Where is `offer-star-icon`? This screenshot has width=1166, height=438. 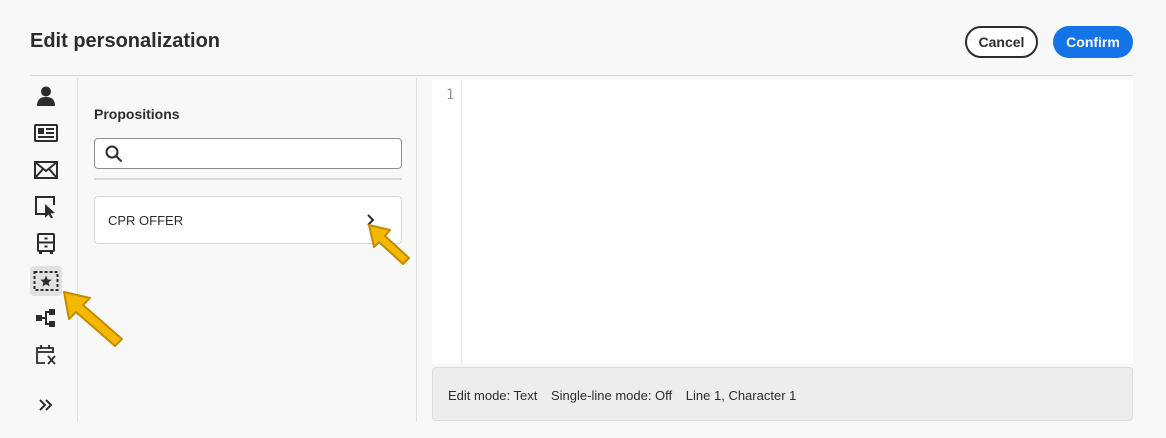
offer-star-icon is located at coordinates (46, 281).